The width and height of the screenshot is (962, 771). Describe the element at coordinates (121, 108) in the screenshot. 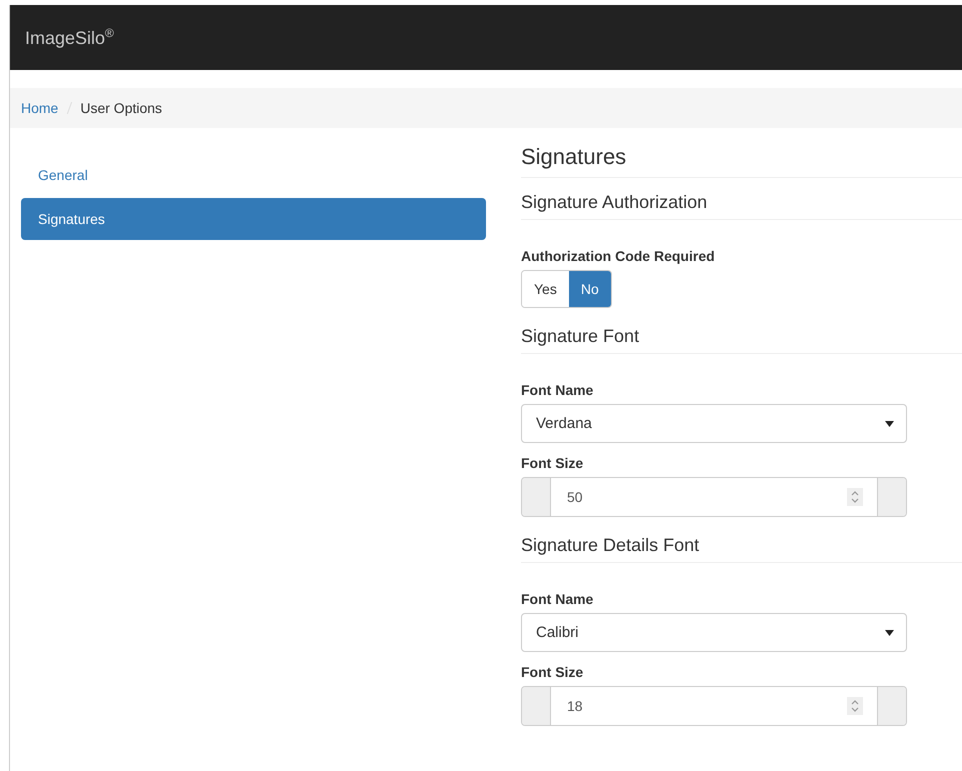

I see `breadcrumb-current: User Options` at that location.